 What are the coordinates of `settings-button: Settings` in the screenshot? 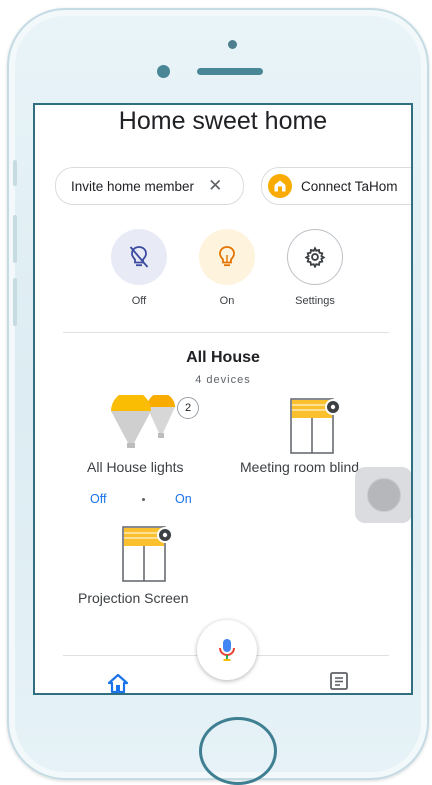 It's located at (315, 268).